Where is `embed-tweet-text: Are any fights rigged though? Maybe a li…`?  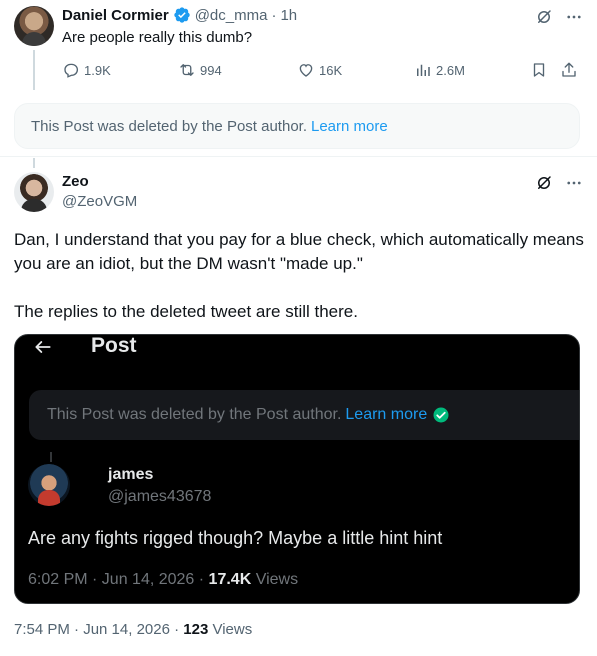 embed-tweet-text: Are any fights rigged though? Maybe a li… is located at coordinates (235, 538).